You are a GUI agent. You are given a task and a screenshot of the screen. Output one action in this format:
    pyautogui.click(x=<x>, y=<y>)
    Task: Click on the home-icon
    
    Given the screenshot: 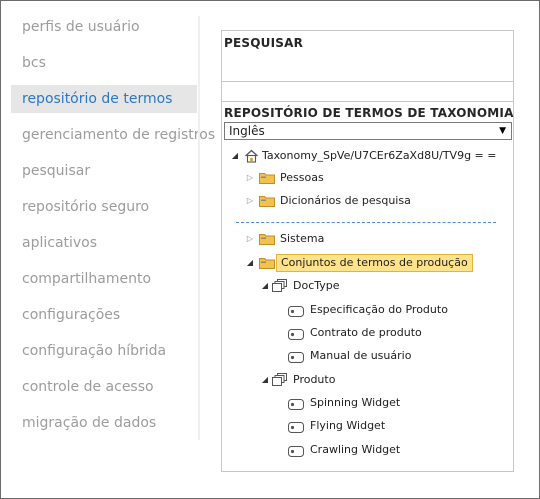 What is the action you would take?
    pyautogui.click(x=251, y=159)
    